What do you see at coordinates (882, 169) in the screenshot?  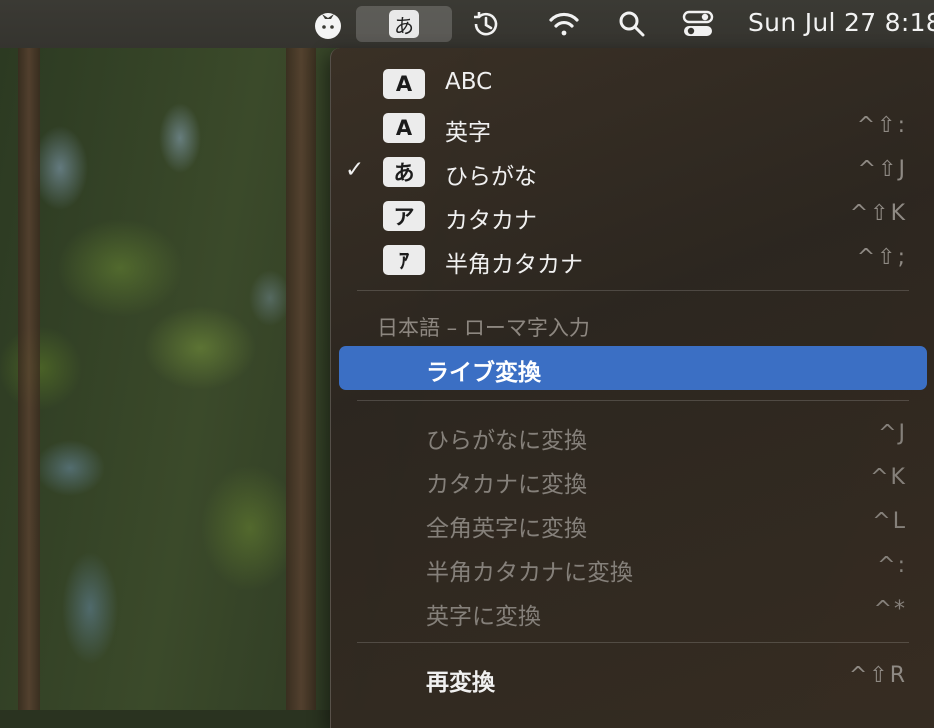 I see `keyboard-shortcut: ^⇧J` at bounding box center [882, 169].